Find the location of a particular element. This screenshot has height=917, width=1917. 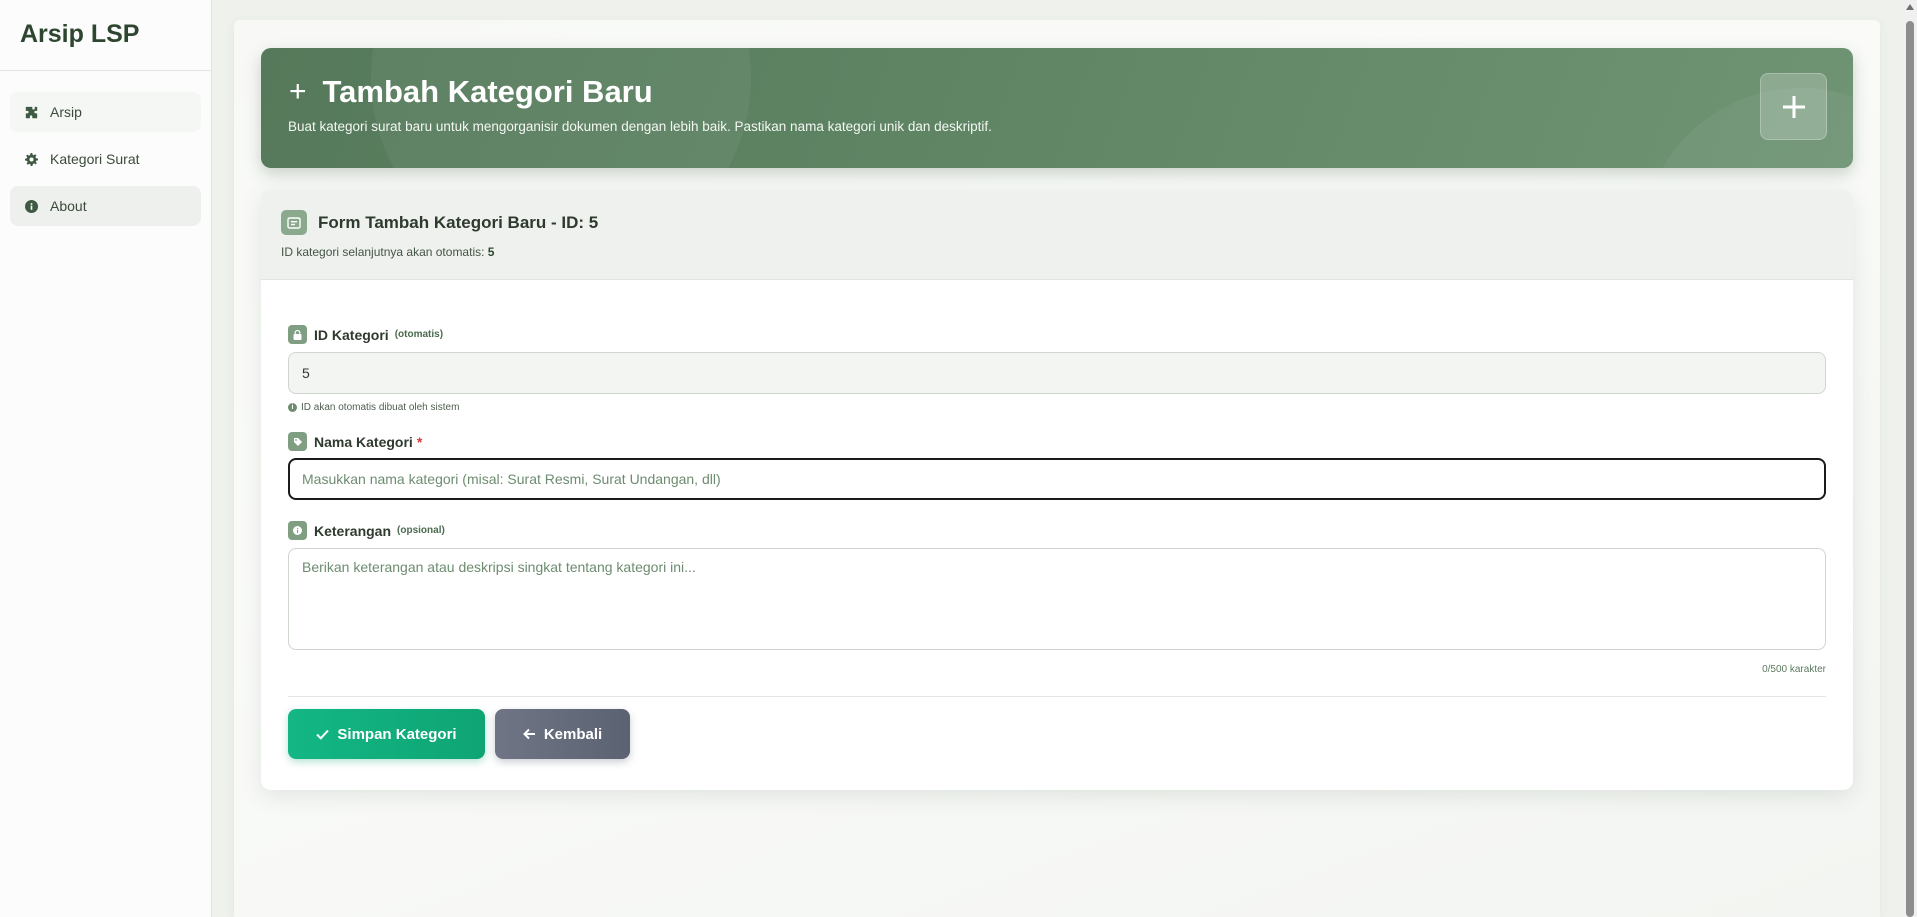

form-divider is located at coordinates (1057, 696).